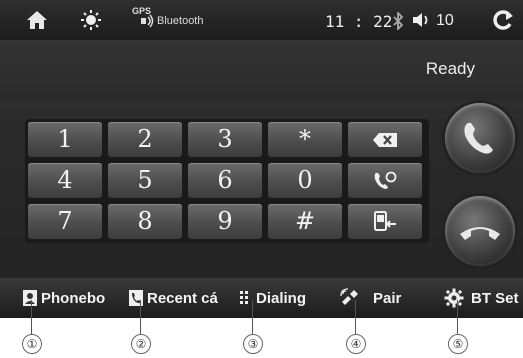  Describe the element at coordinates (65, 139) in the screenshot. I see `key-1: 1` at that location.